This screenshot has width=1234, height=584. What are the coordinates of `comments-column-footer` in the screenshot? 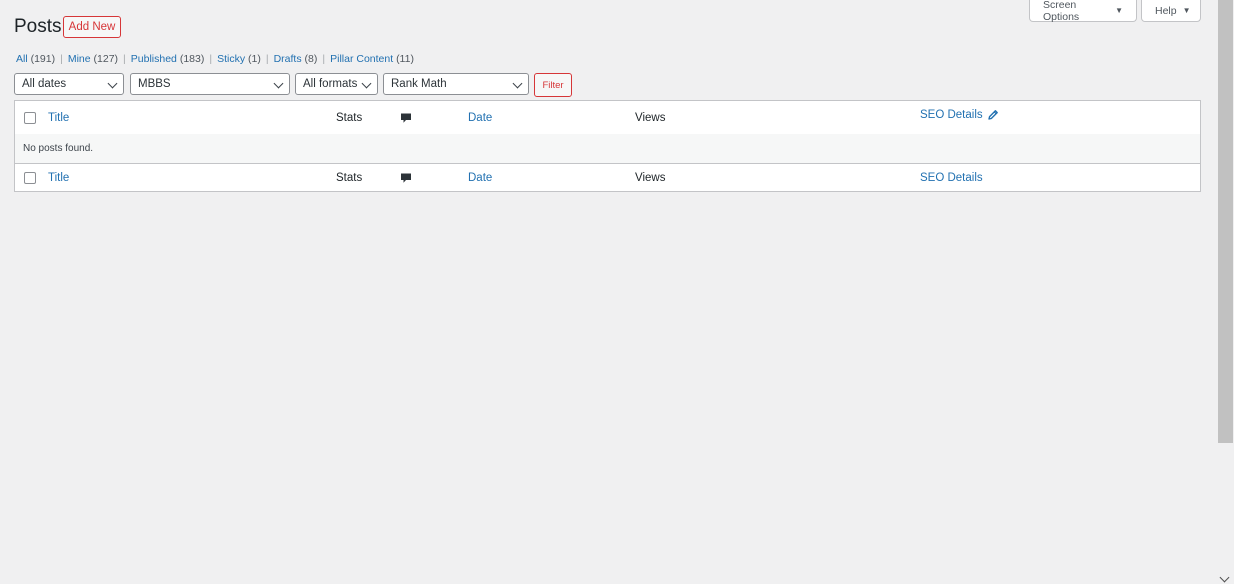 It's located at (406, 177).